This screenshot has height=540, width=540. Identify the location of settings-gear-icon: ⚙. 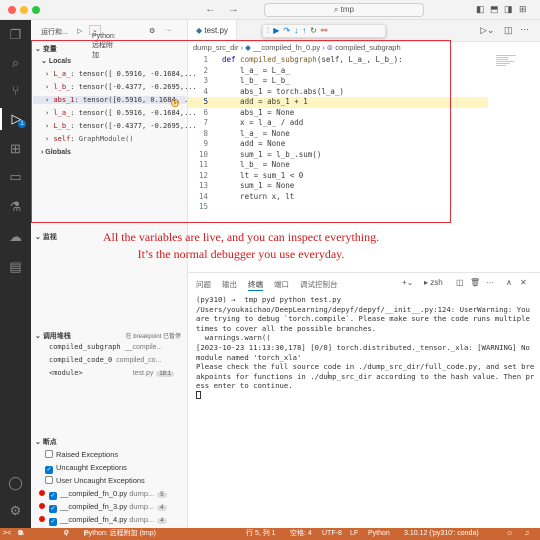
(15, 511).